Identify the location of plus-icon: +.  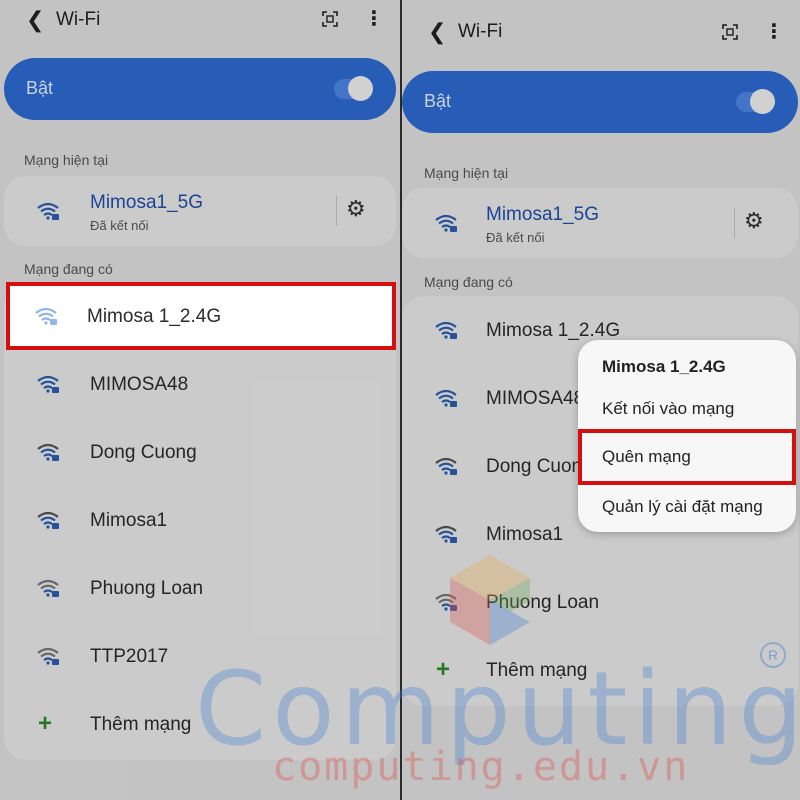
(45, 723).